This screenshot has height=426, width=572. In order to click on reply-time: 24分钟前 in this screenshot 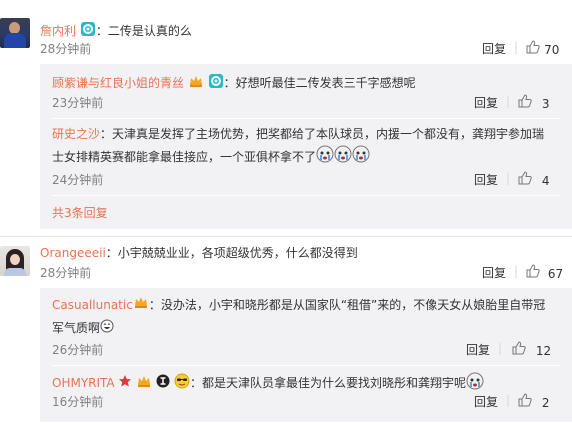, I will do `click(78, 180)`.